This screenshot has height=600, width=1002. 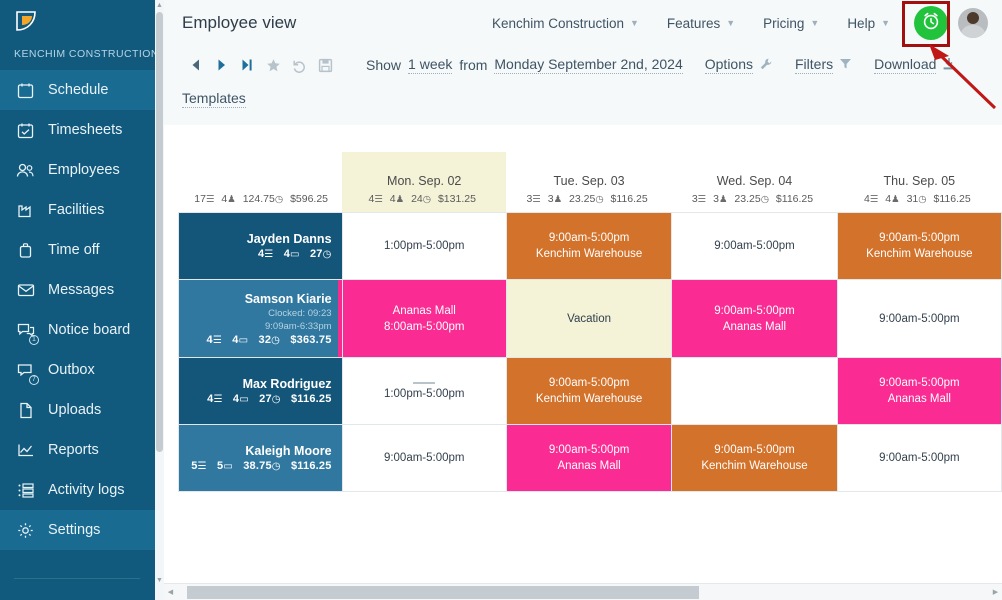 What do you see at coordinates (257, 466) in the screenshot?
I see `row-hours: 38.75` at bounding box center [257, 466].